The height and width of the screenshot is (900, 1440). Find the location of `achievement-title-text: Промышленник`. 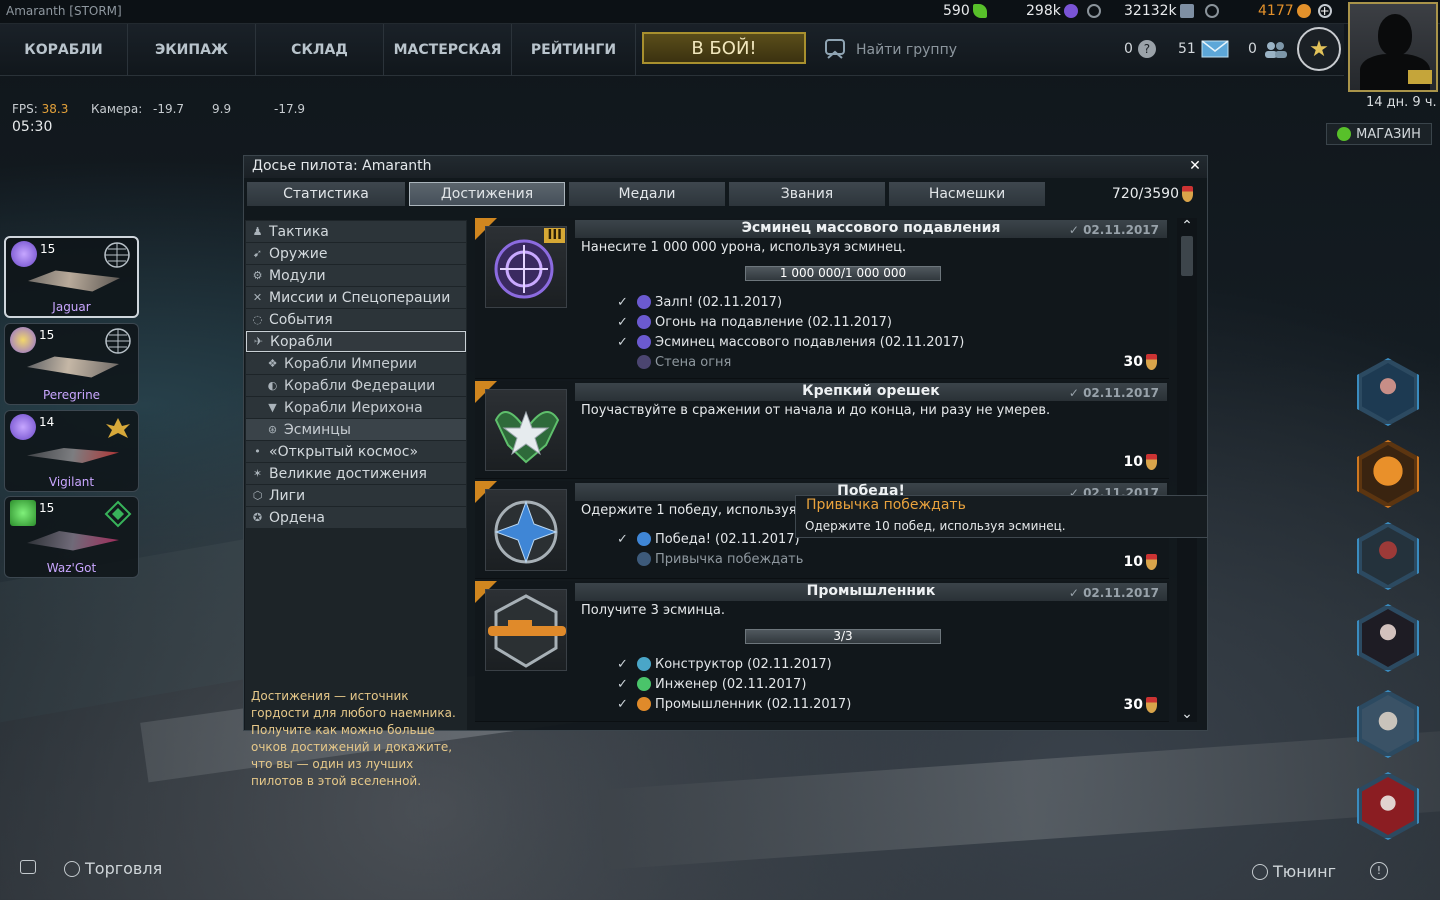

achievement-title-text: Промышленник is located at coordinates (871, 591).